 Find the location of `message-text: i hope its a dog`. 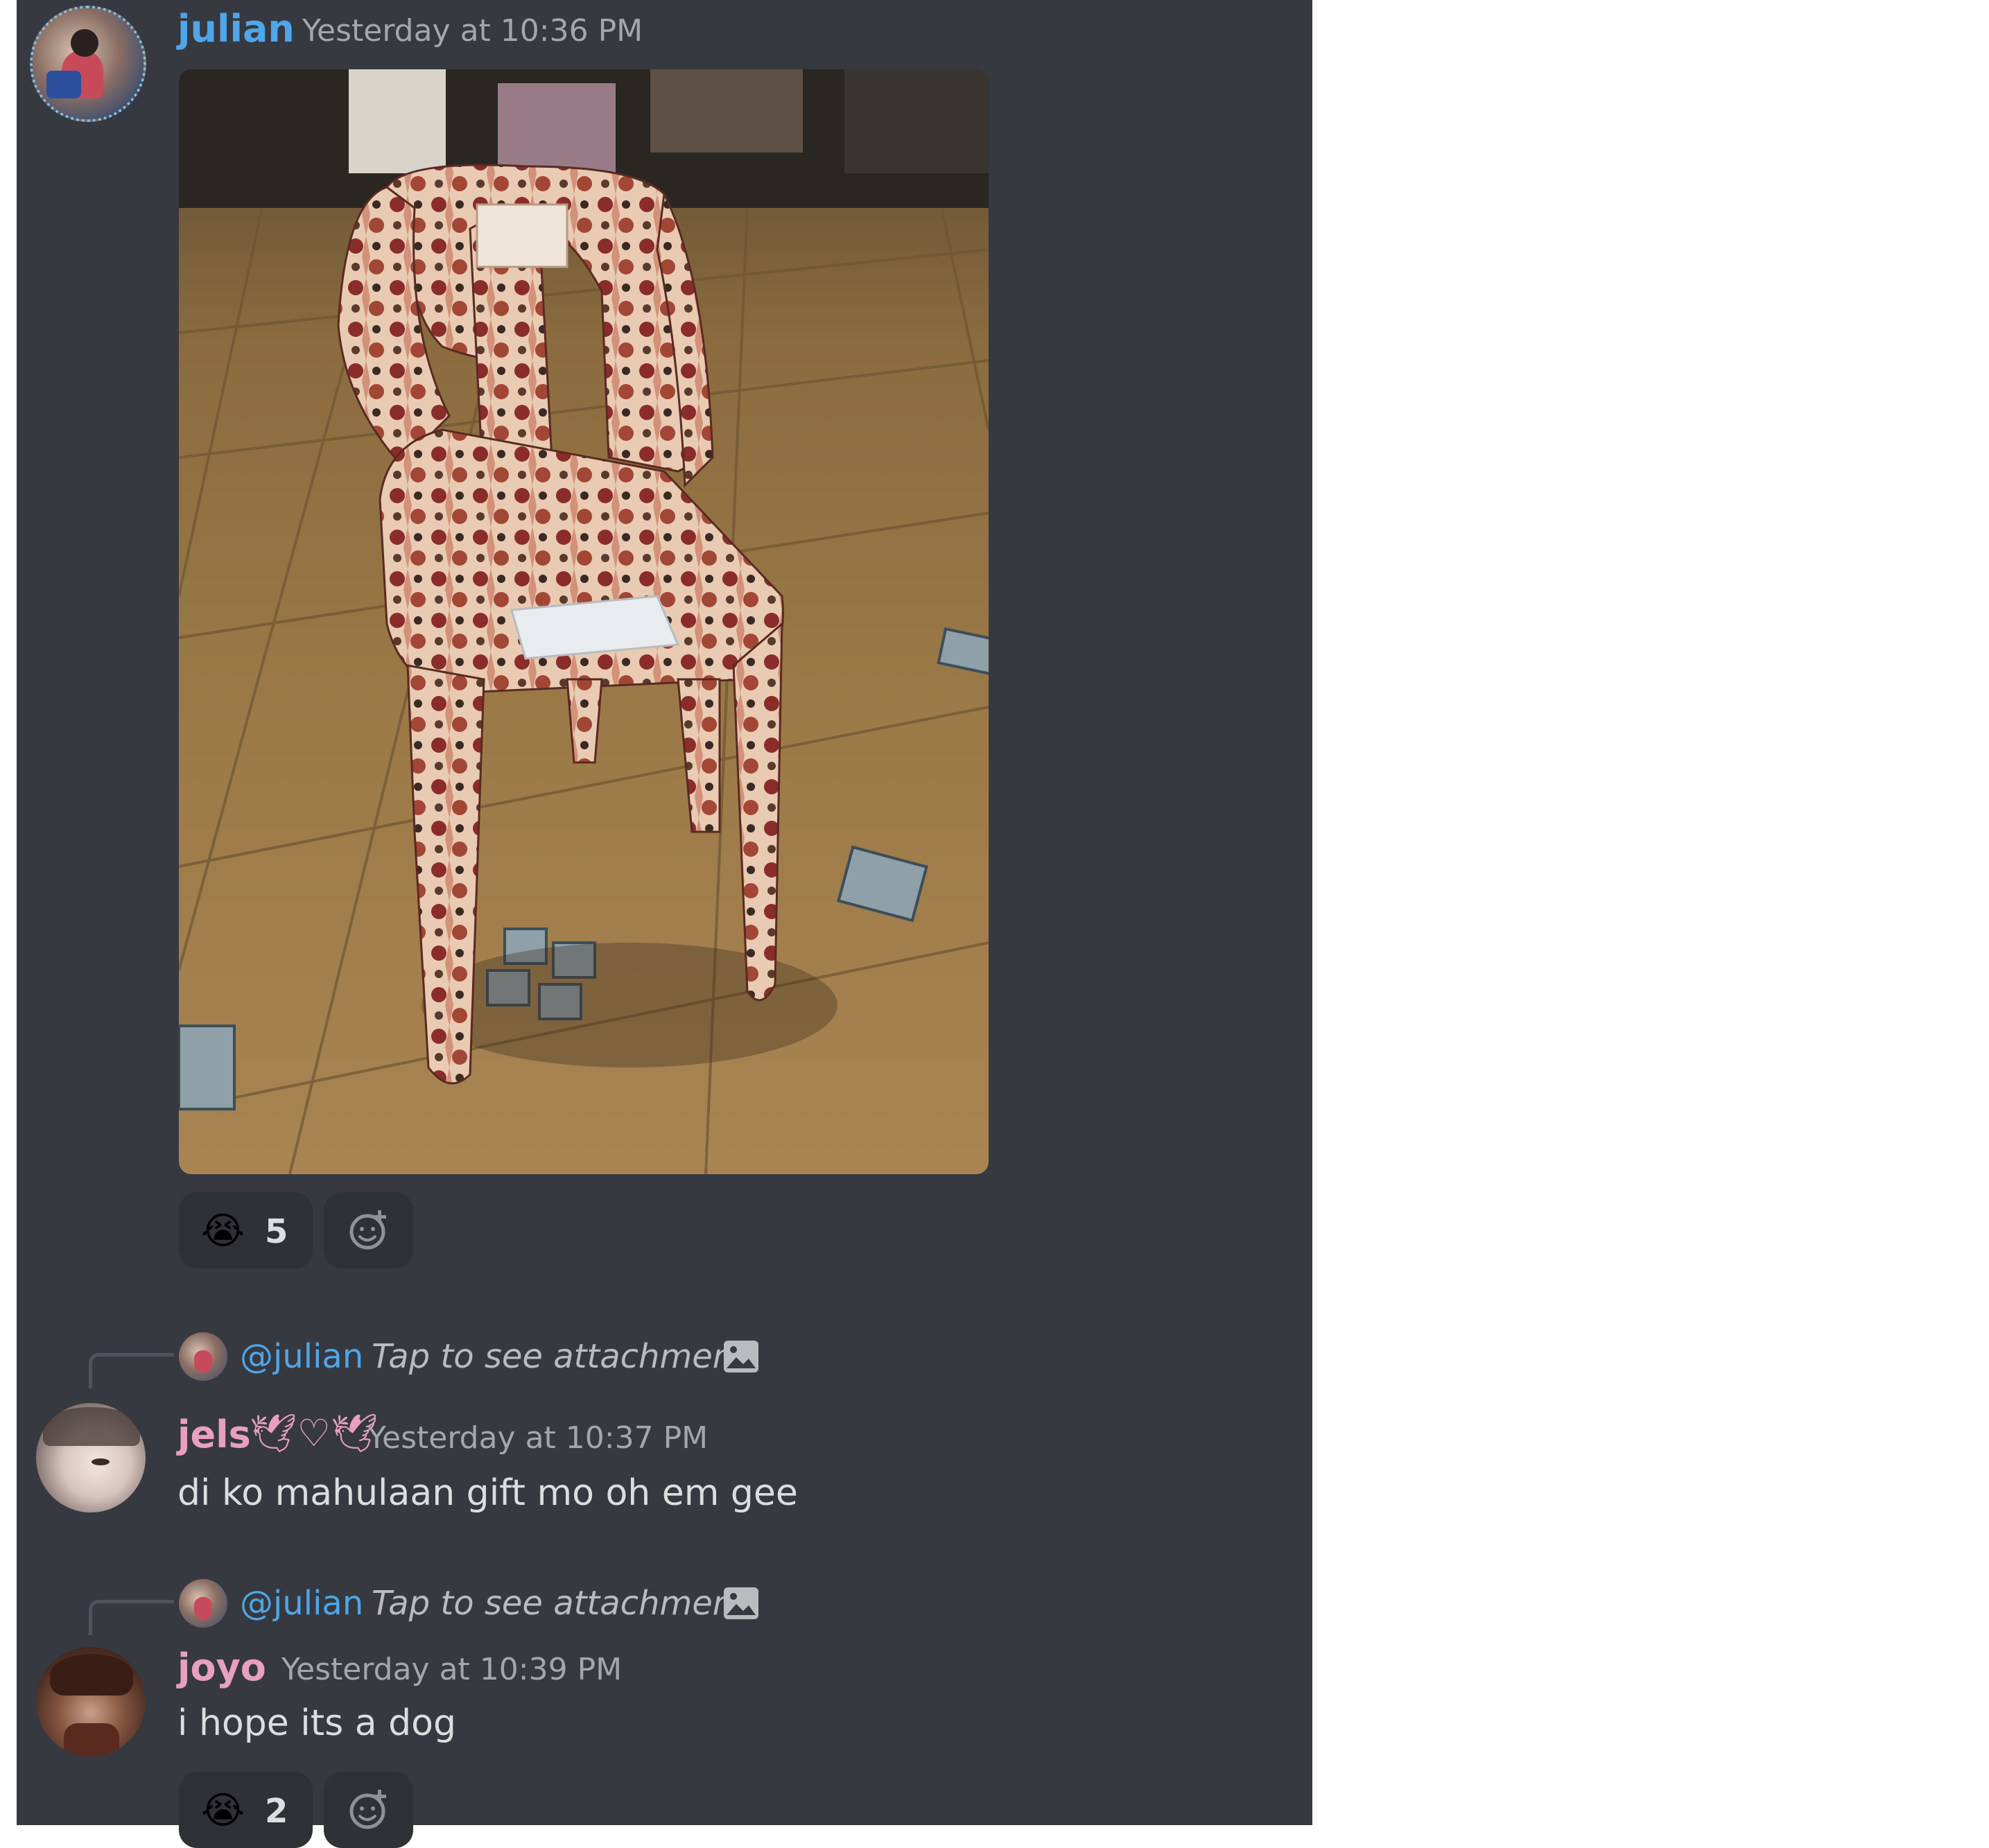

message-text: i hope its a dog is located at coordinates (316, 1723).